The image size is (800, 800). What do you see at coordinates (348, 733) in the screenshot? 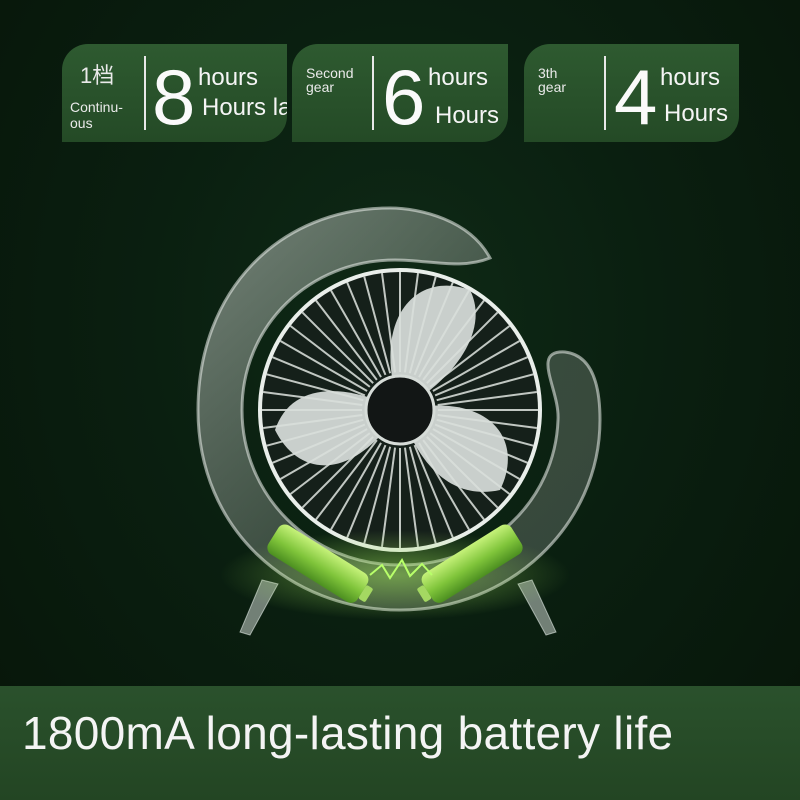
I see `footer-headline: 1800mA long-lasting battery life` at bounding box center [348, 733].